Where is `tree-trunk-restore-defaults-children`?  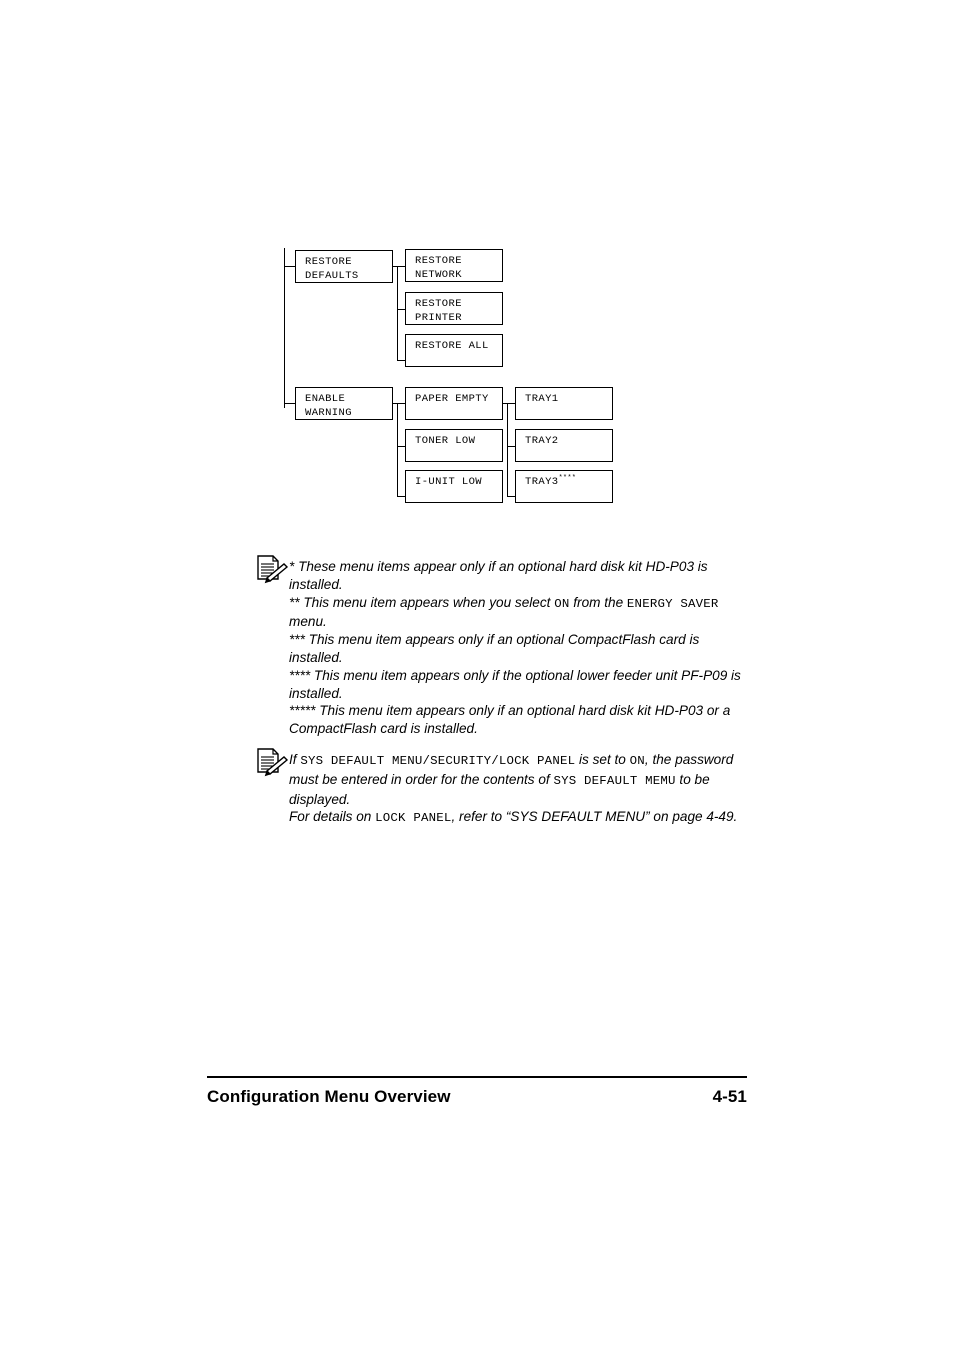
tree-trunk-restore-defaults-children is located at coordinates (397, 313).